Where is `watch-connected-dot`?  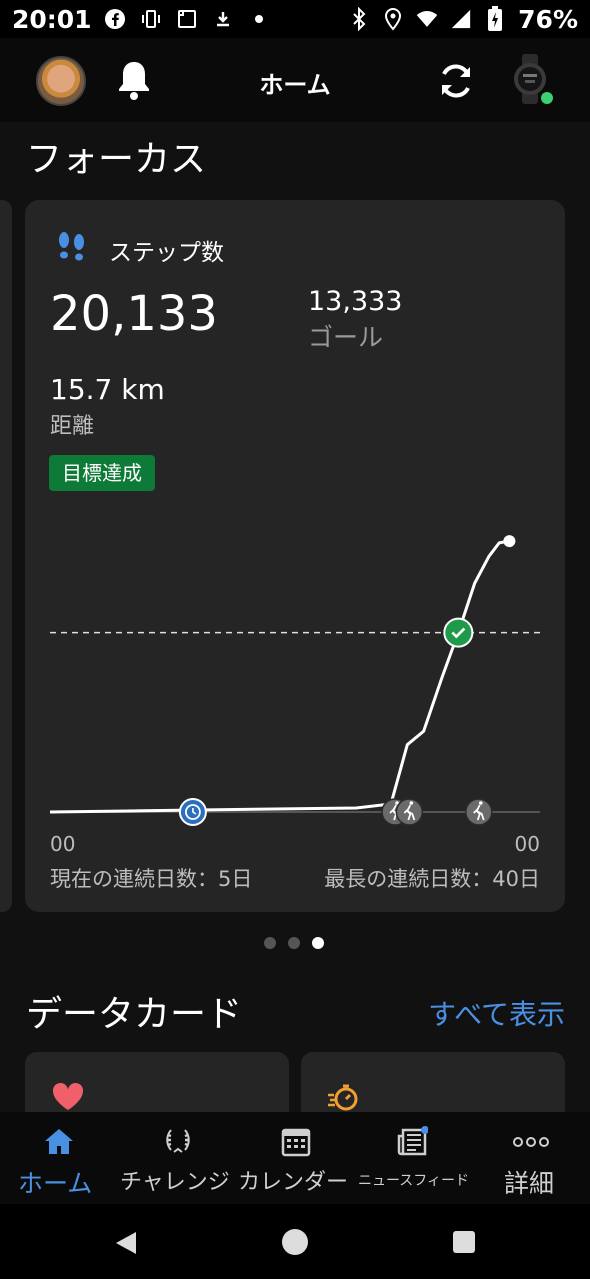 watch-connected-dot is located at coordinates (547, 98).